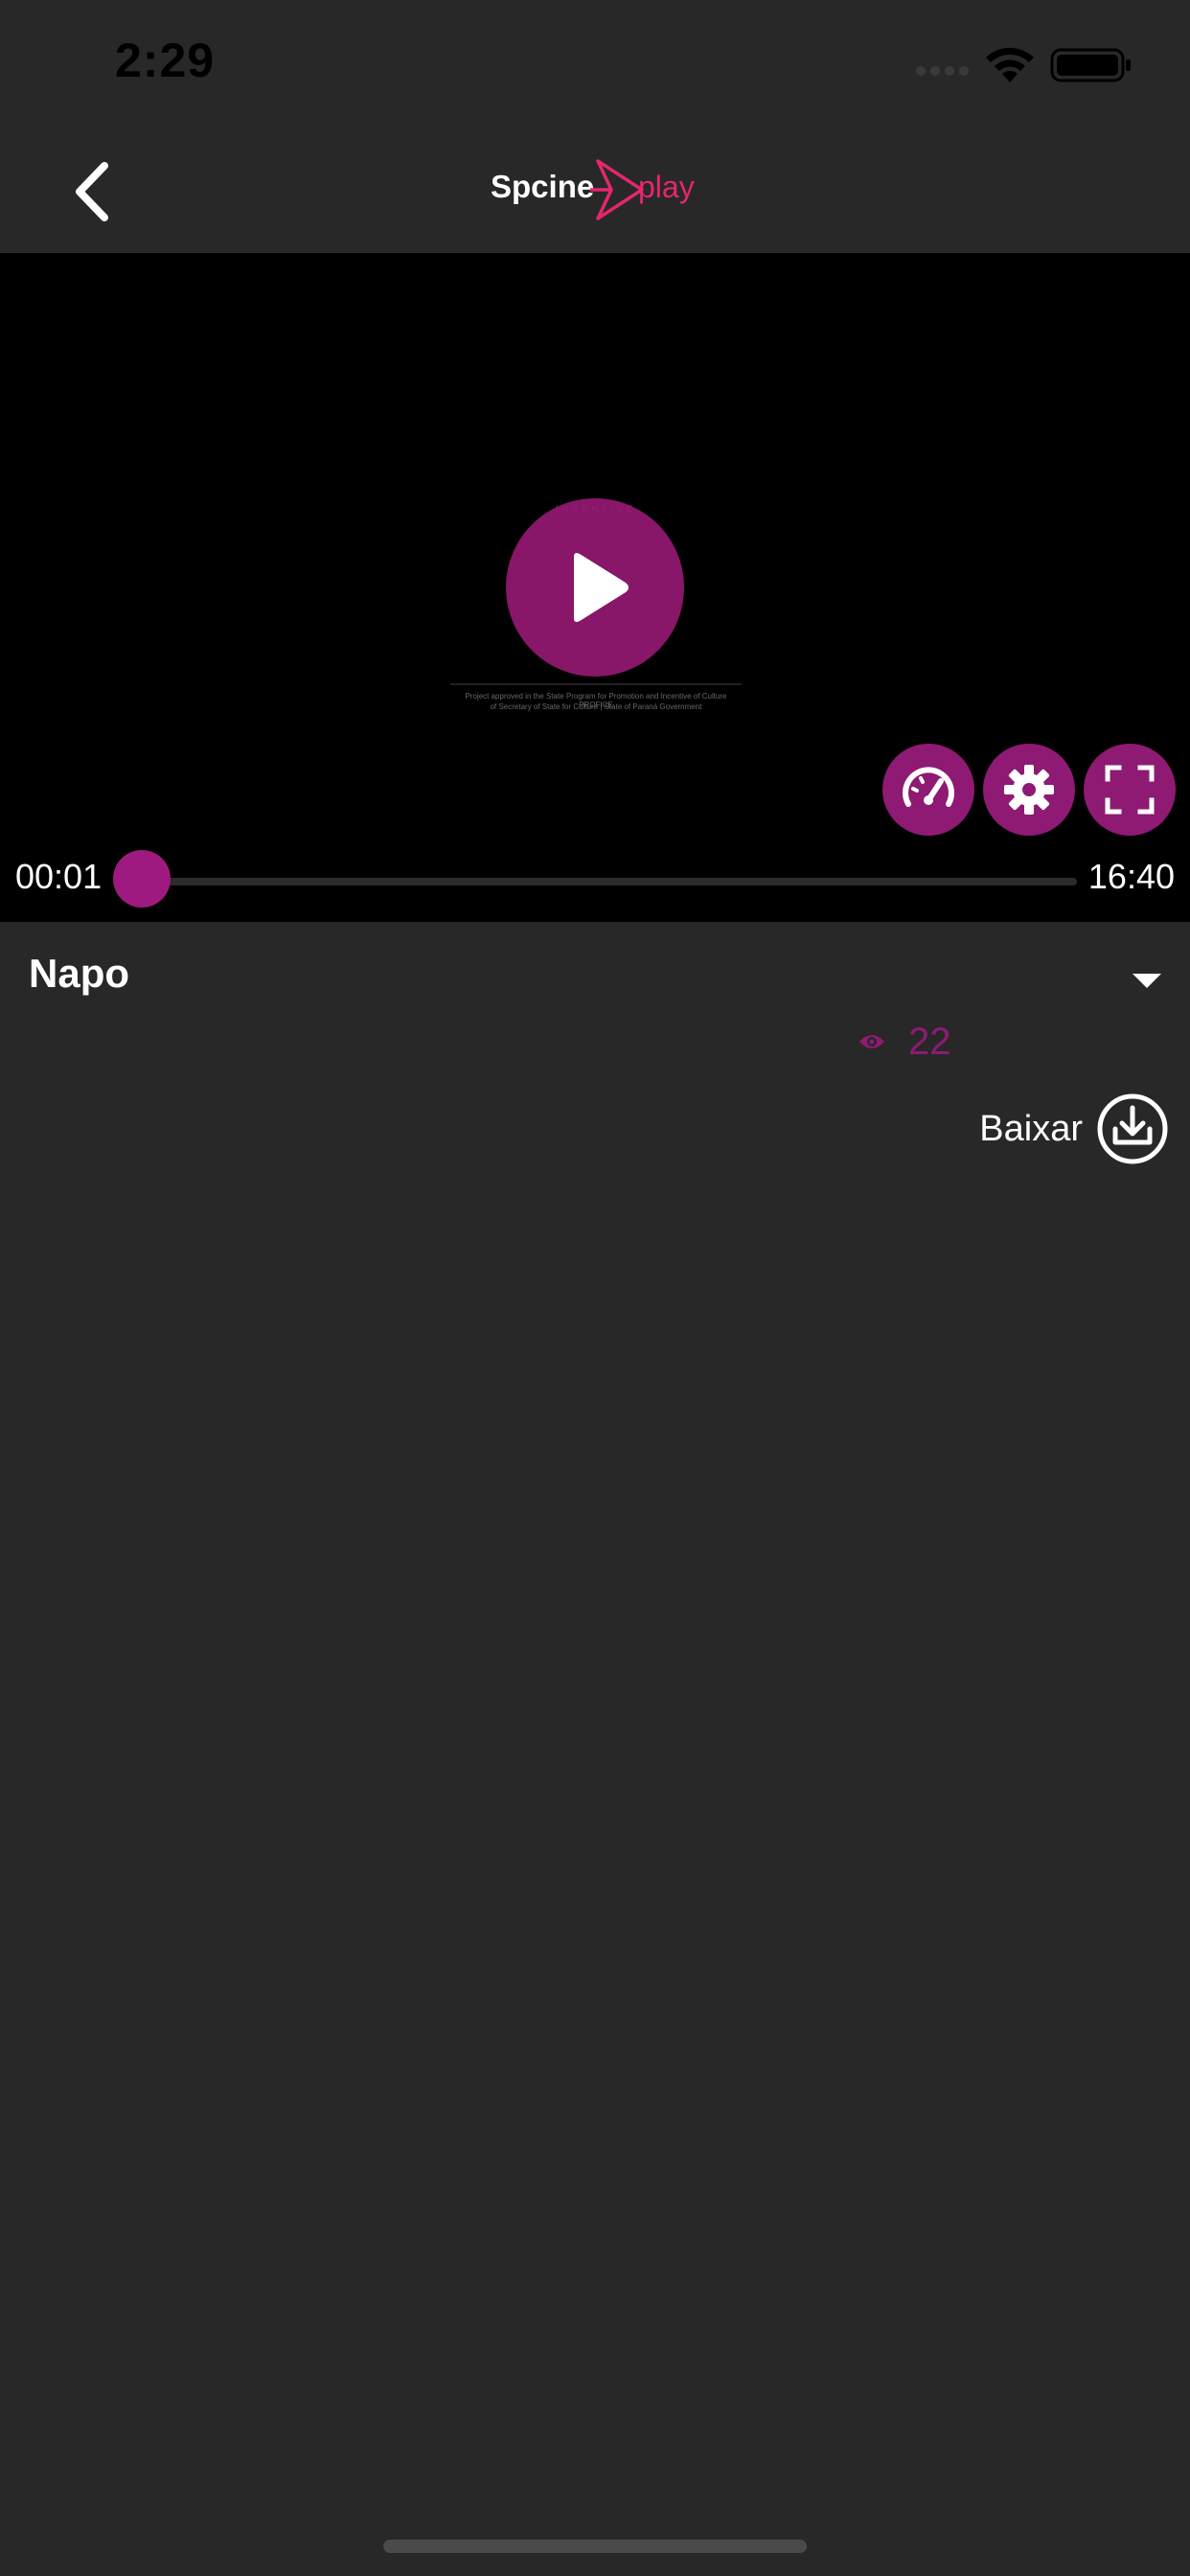  I want to click on caret-down-icon, so click(1147, 981).